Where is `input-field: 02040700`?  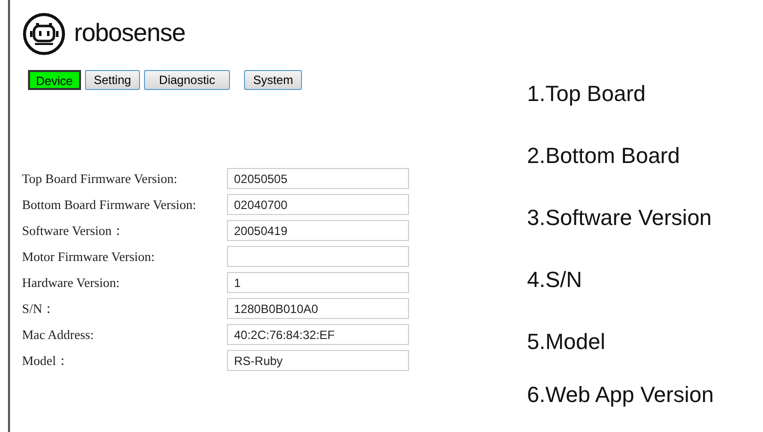 input-field: 02040700 is located at coordinates (318, 204).